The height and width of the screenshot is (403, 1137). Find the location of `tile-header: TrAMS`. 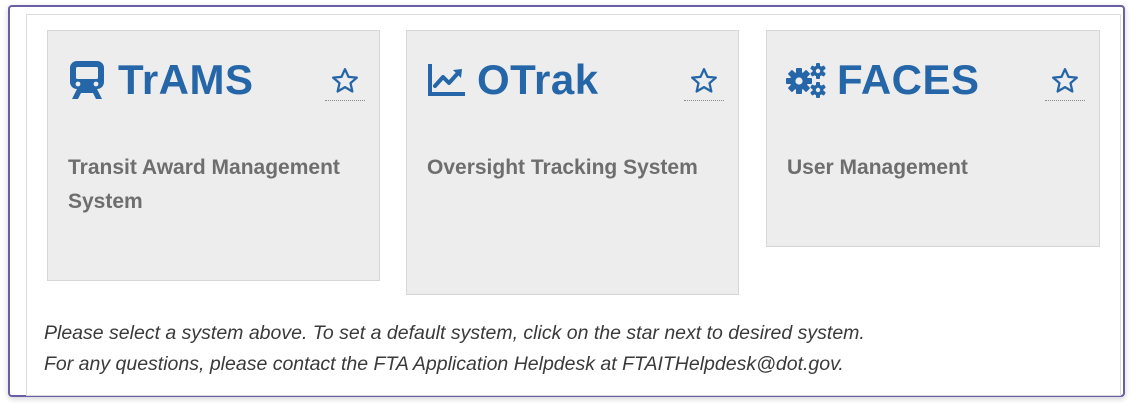

tile-header: TrAMS is located at coordinates (213, 80).